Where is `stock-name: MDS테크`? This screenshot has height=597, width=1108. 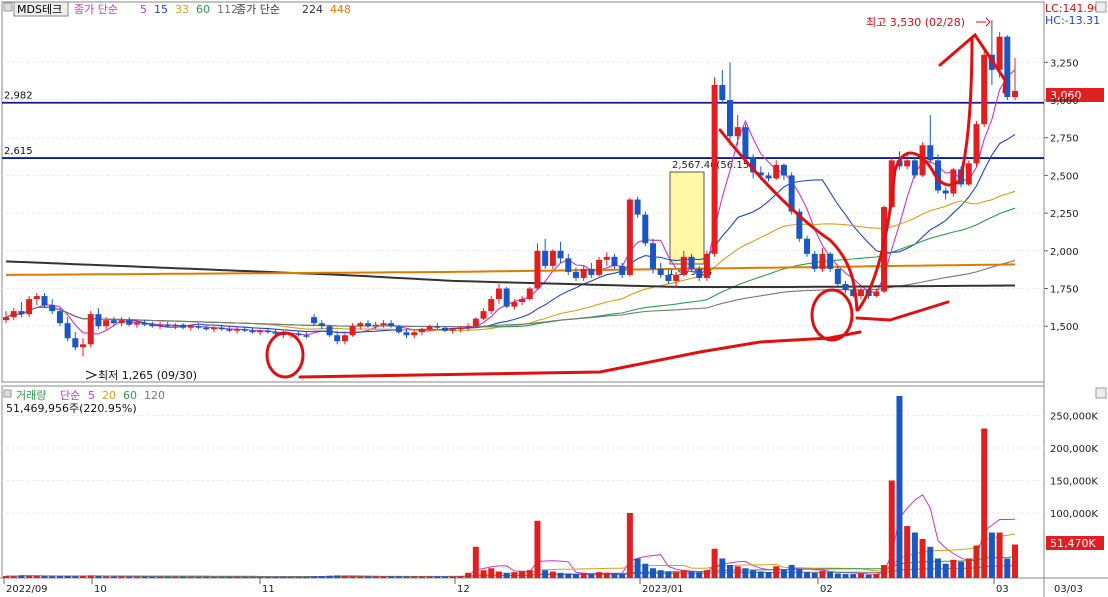
stock-name: MDS테크 is located at coordinates (39, 9).